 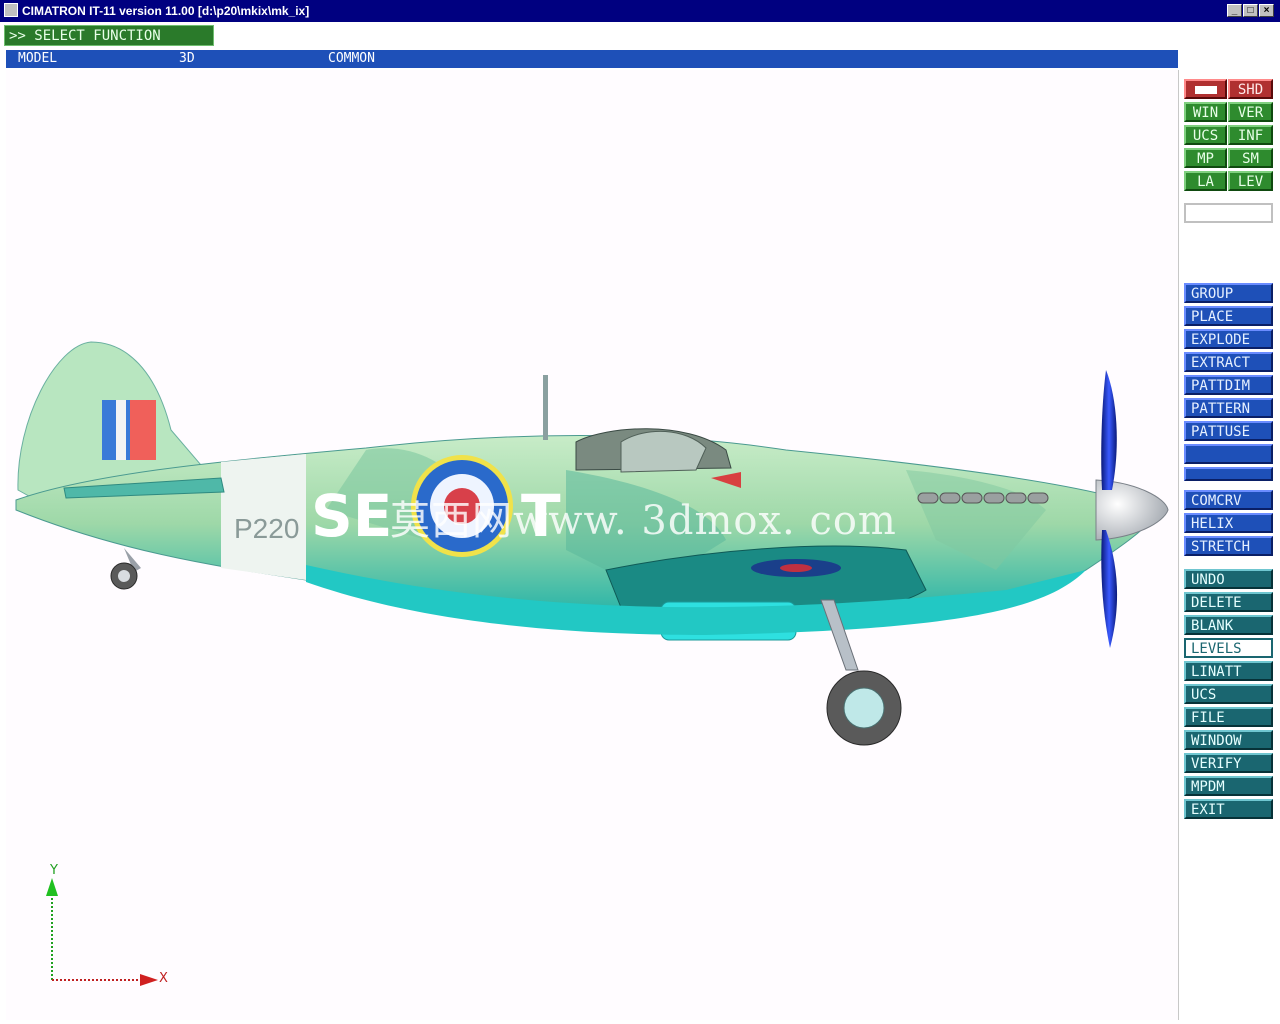 What do you see at coordinates (1109, 430) in the screenshot?
I see `propeller-blade-top` at bounding box center [1109, 430].